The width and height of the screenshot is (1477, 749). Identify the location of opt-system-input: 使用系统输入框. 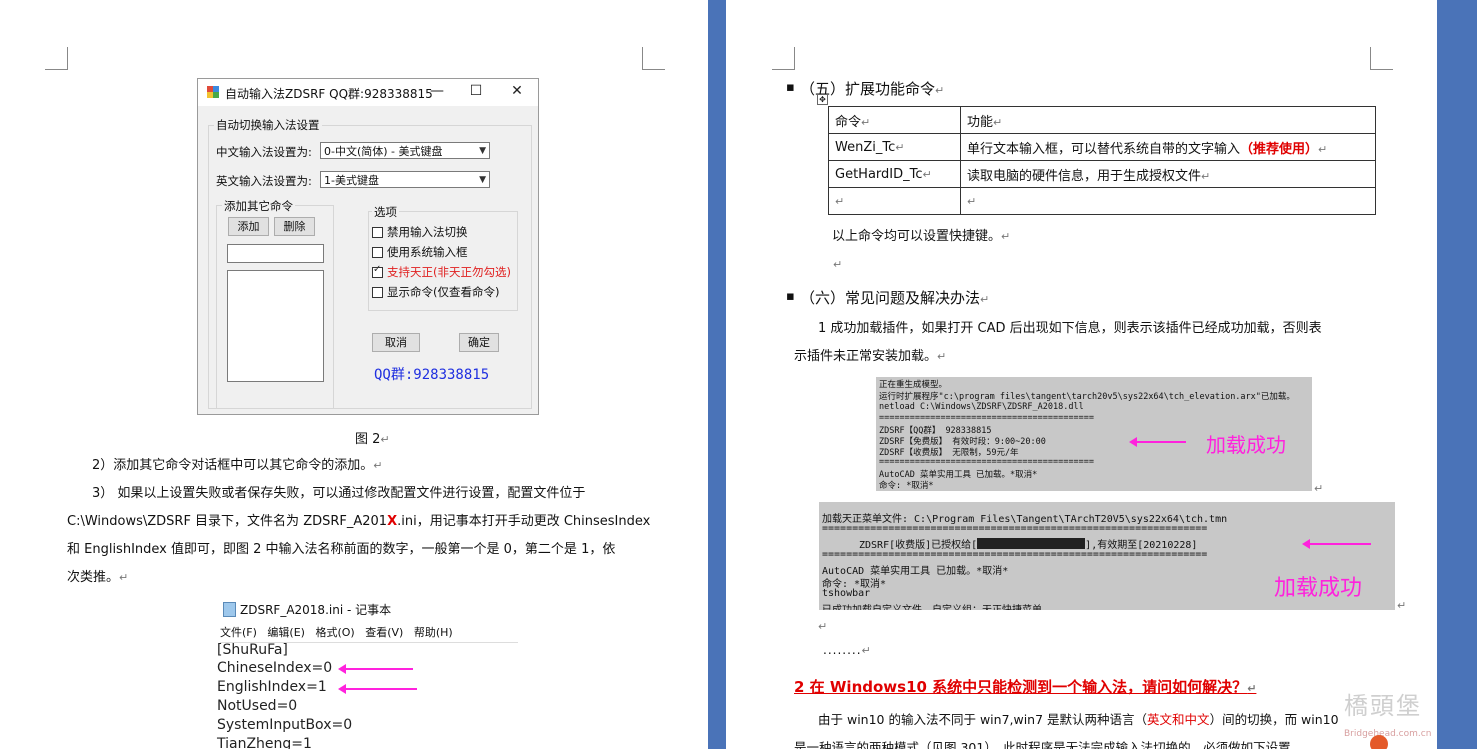
(420, 252).